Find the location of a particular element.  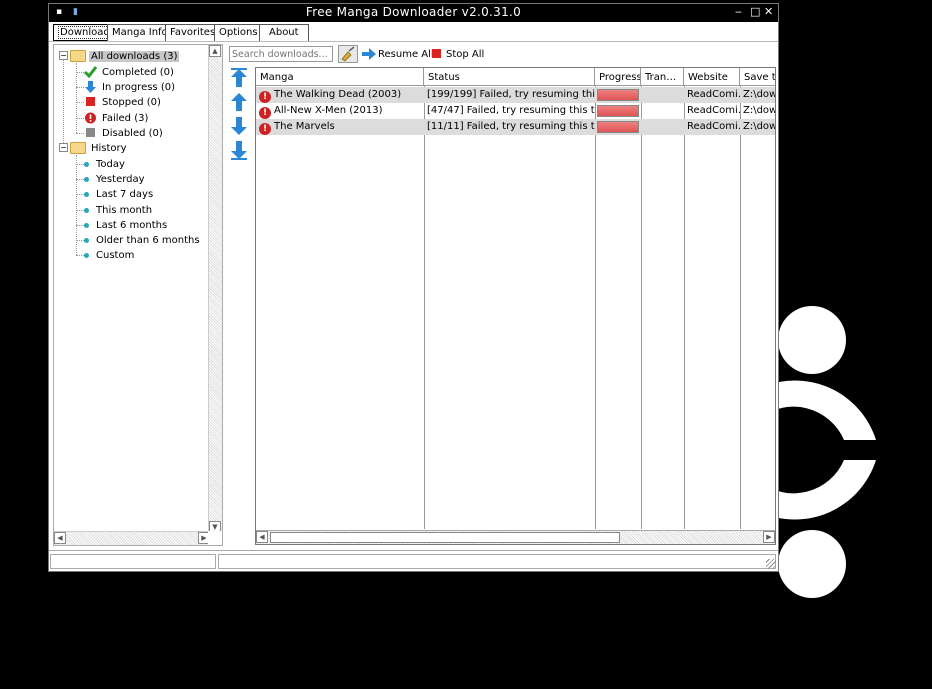

collapse-downloads-toggle: − is located at coordinates (63, 55).